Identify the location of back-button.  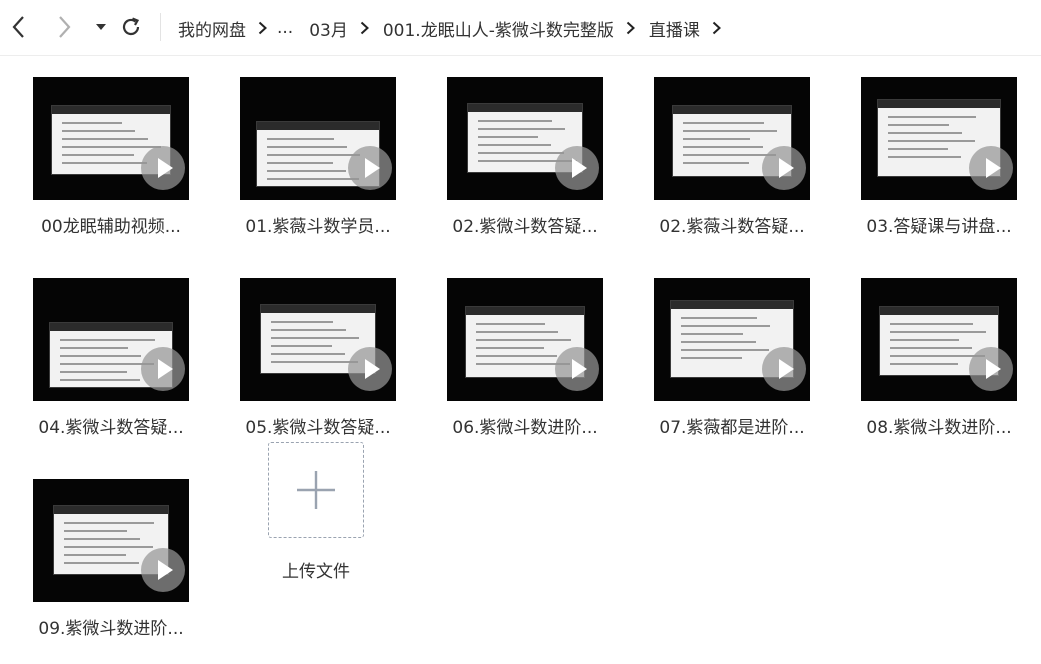
(18, 27).